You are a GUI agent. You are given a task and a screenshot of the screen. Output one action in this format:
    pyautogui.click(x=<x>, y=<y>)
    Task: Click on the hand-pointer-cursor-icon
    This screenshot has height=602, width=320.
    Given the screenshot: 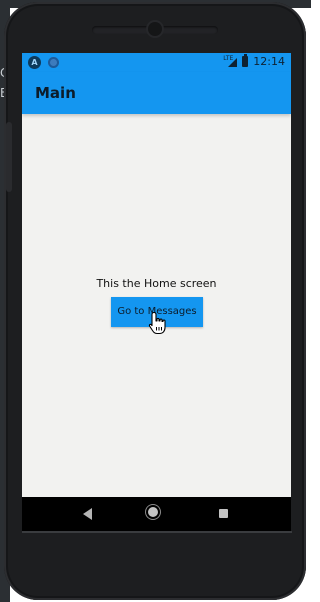 What is the action you would take?
    pyautogui.click(x=157, y=323)
    